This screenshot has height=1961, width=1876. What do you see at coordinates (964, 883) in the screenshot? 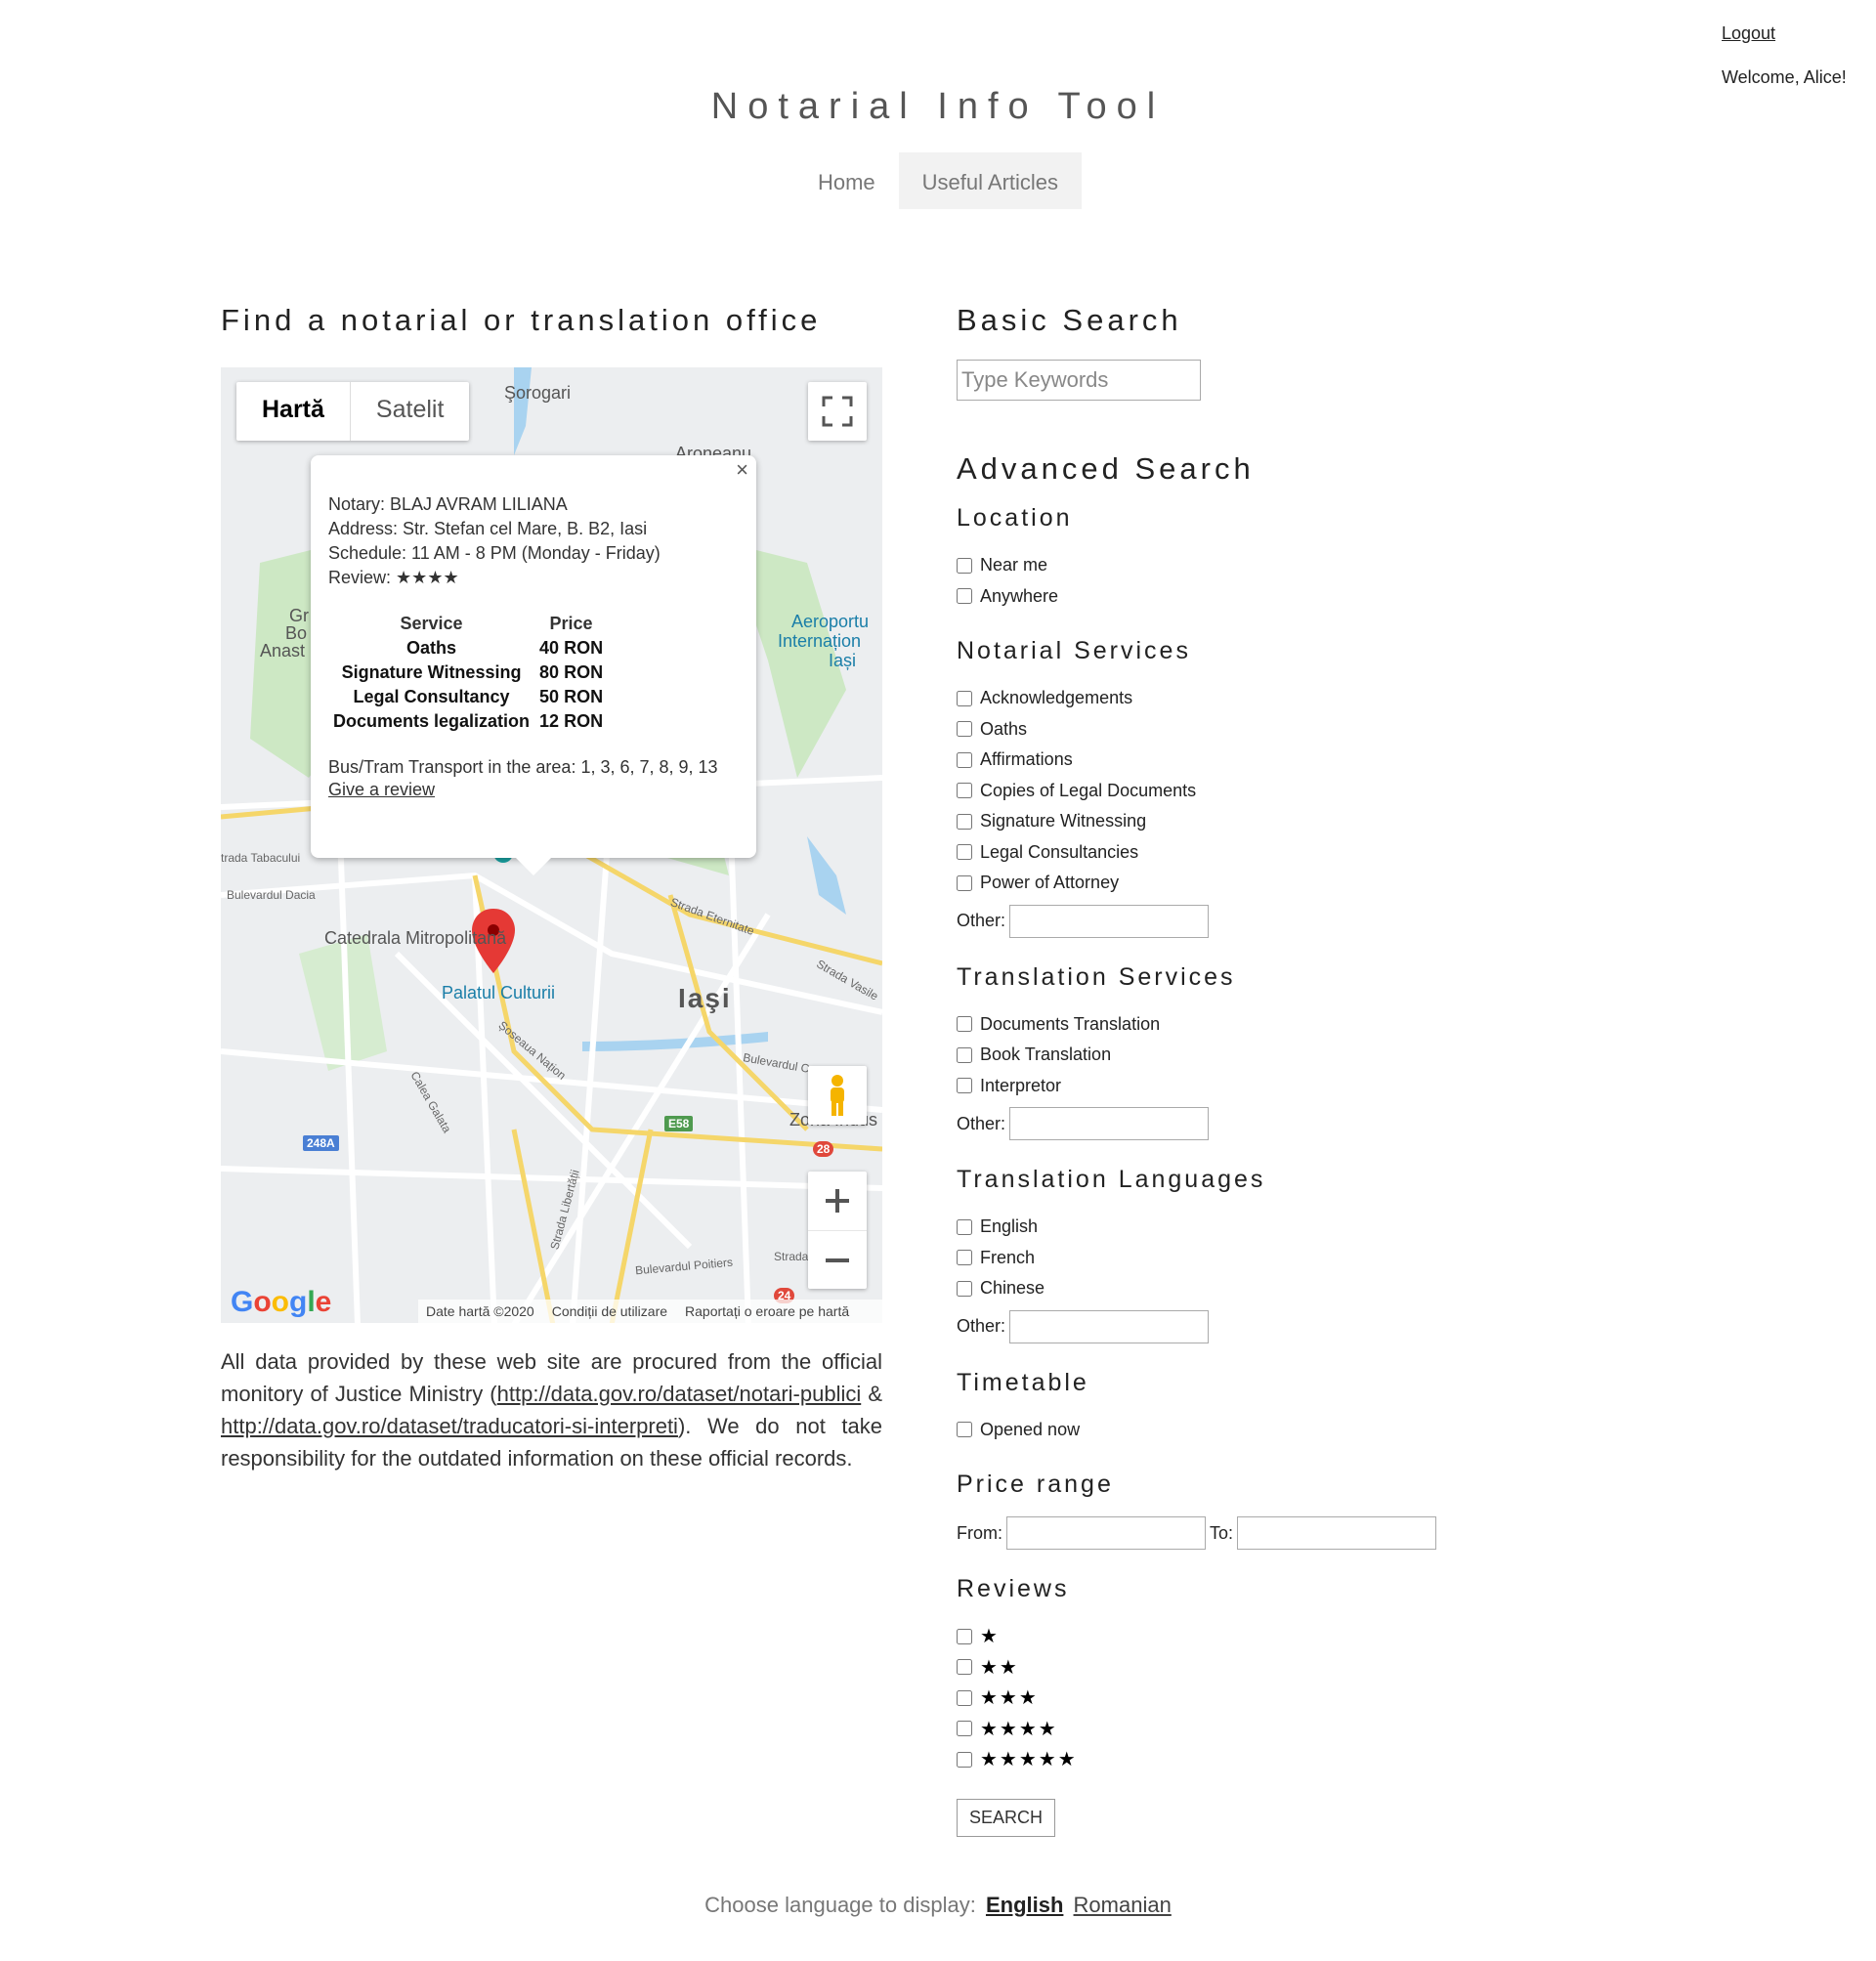
I see `power-of-attorney-checkbox` at bounding box center [964, 883].